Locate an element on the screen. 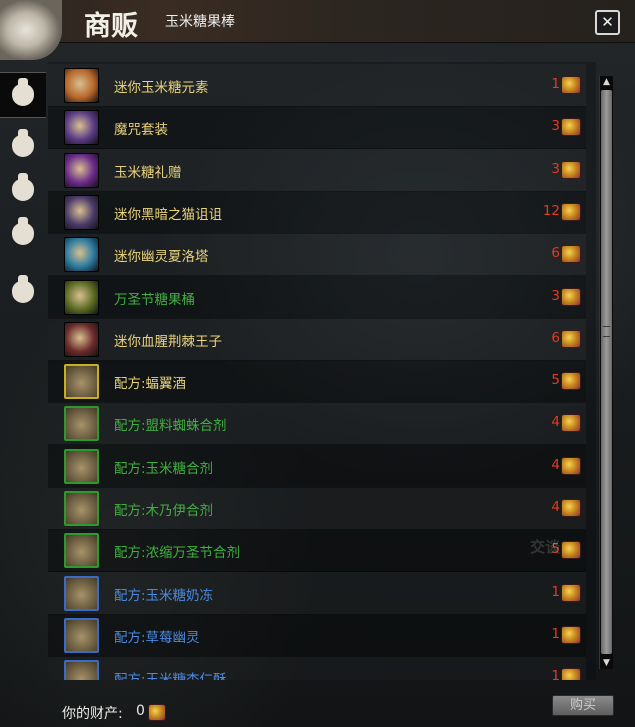  item-price: 12 is located at coordinates (551, 210).